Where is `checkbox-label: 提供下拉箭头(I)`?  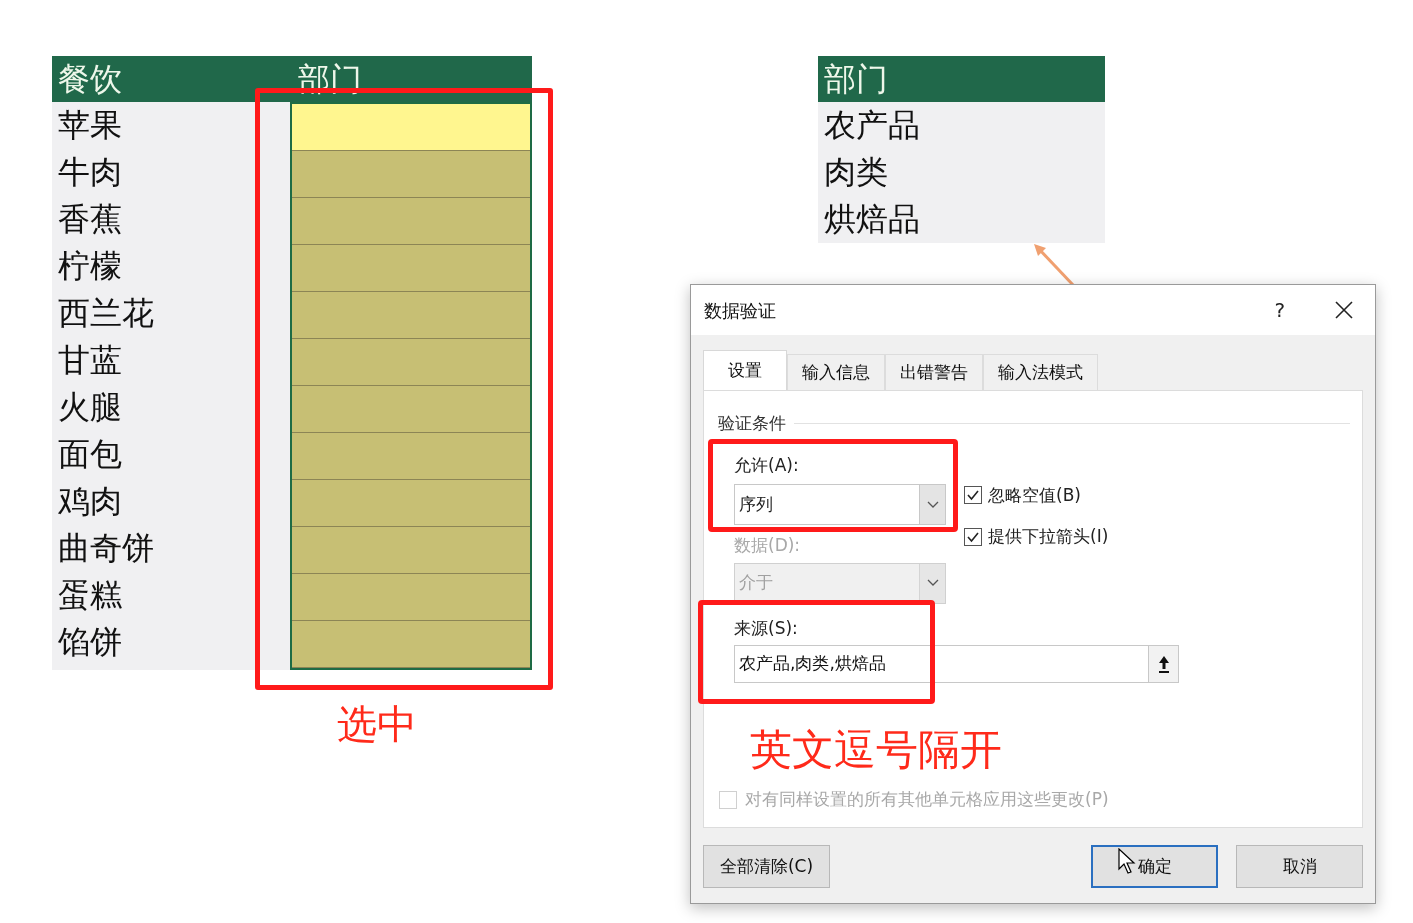 checkbox-label: 提供下拉箭头(I) is located at coordinates (1048, 536).